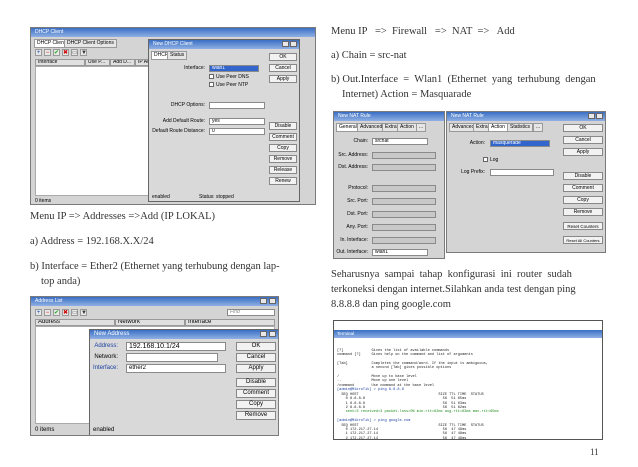 The height and width of the screenshot is (467, 638). What do you see at coordinates (522, 172) in the screenshot?
I see `log-prefix-field` at bounding box center [522, 172].